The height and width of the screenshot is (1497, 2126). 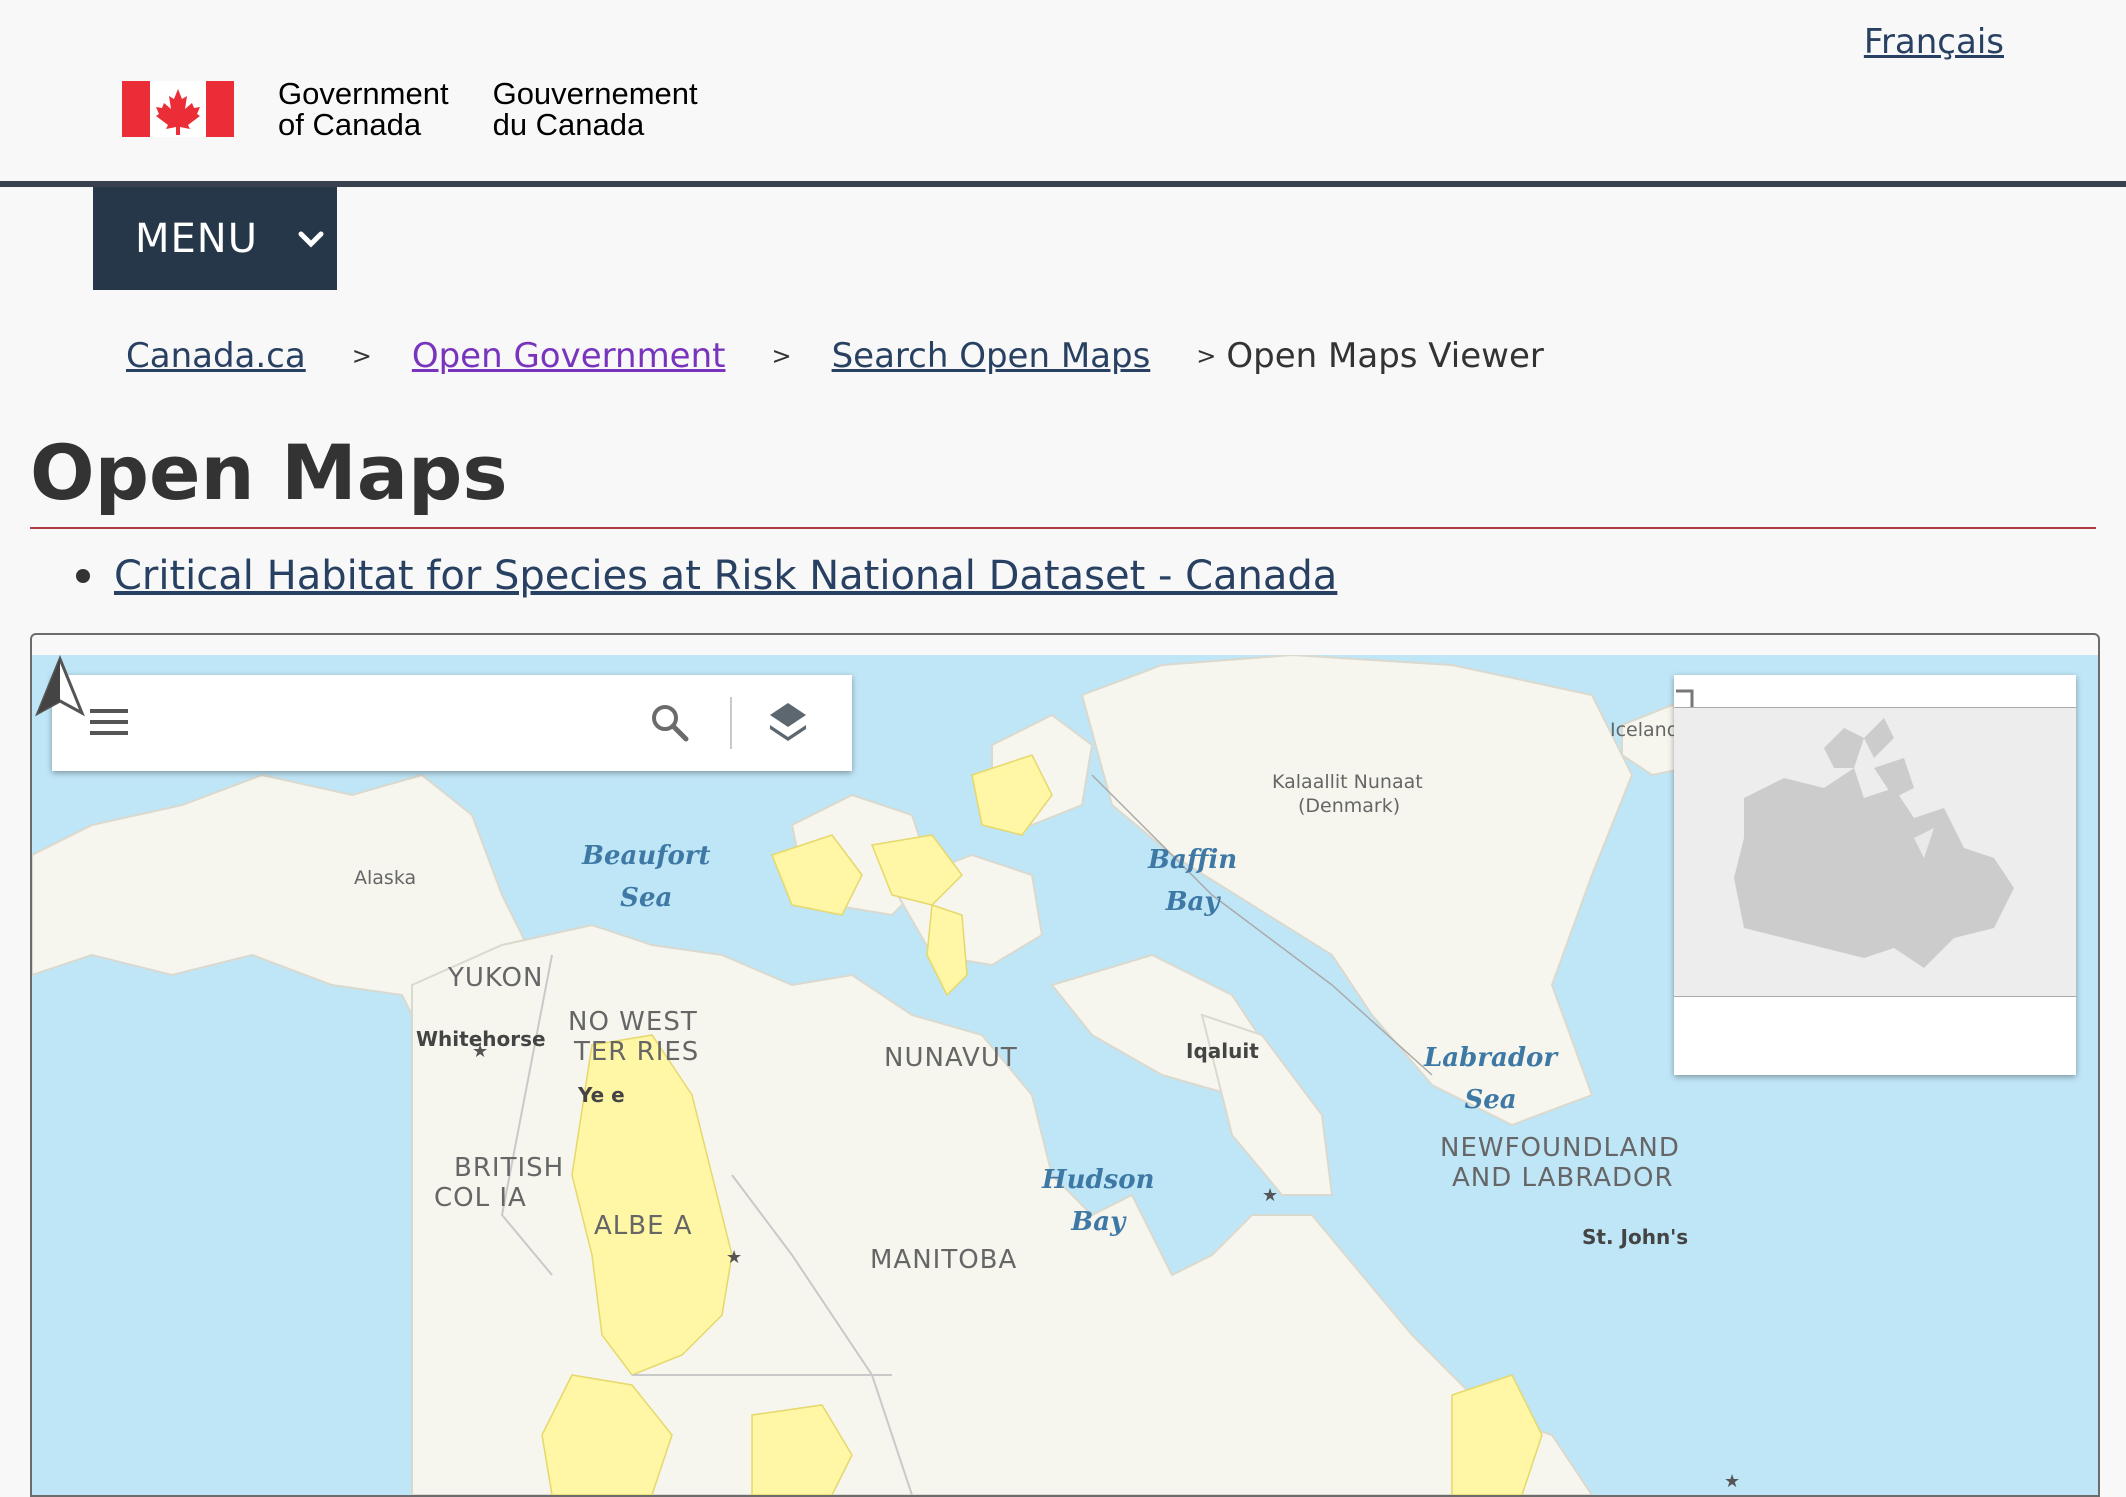 What do you see at coordinates (83, 576) in the screenshot?
I see `bullet-icon` at bounding box center [83, 576].